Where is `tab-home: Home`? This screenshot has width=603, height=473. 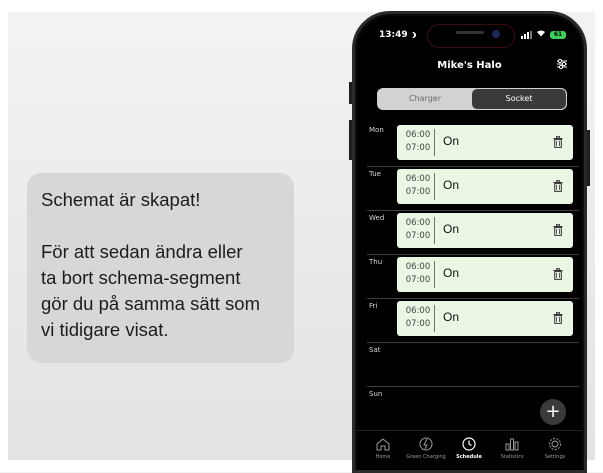
tab-home: Home is located at coordinates (383, 448).